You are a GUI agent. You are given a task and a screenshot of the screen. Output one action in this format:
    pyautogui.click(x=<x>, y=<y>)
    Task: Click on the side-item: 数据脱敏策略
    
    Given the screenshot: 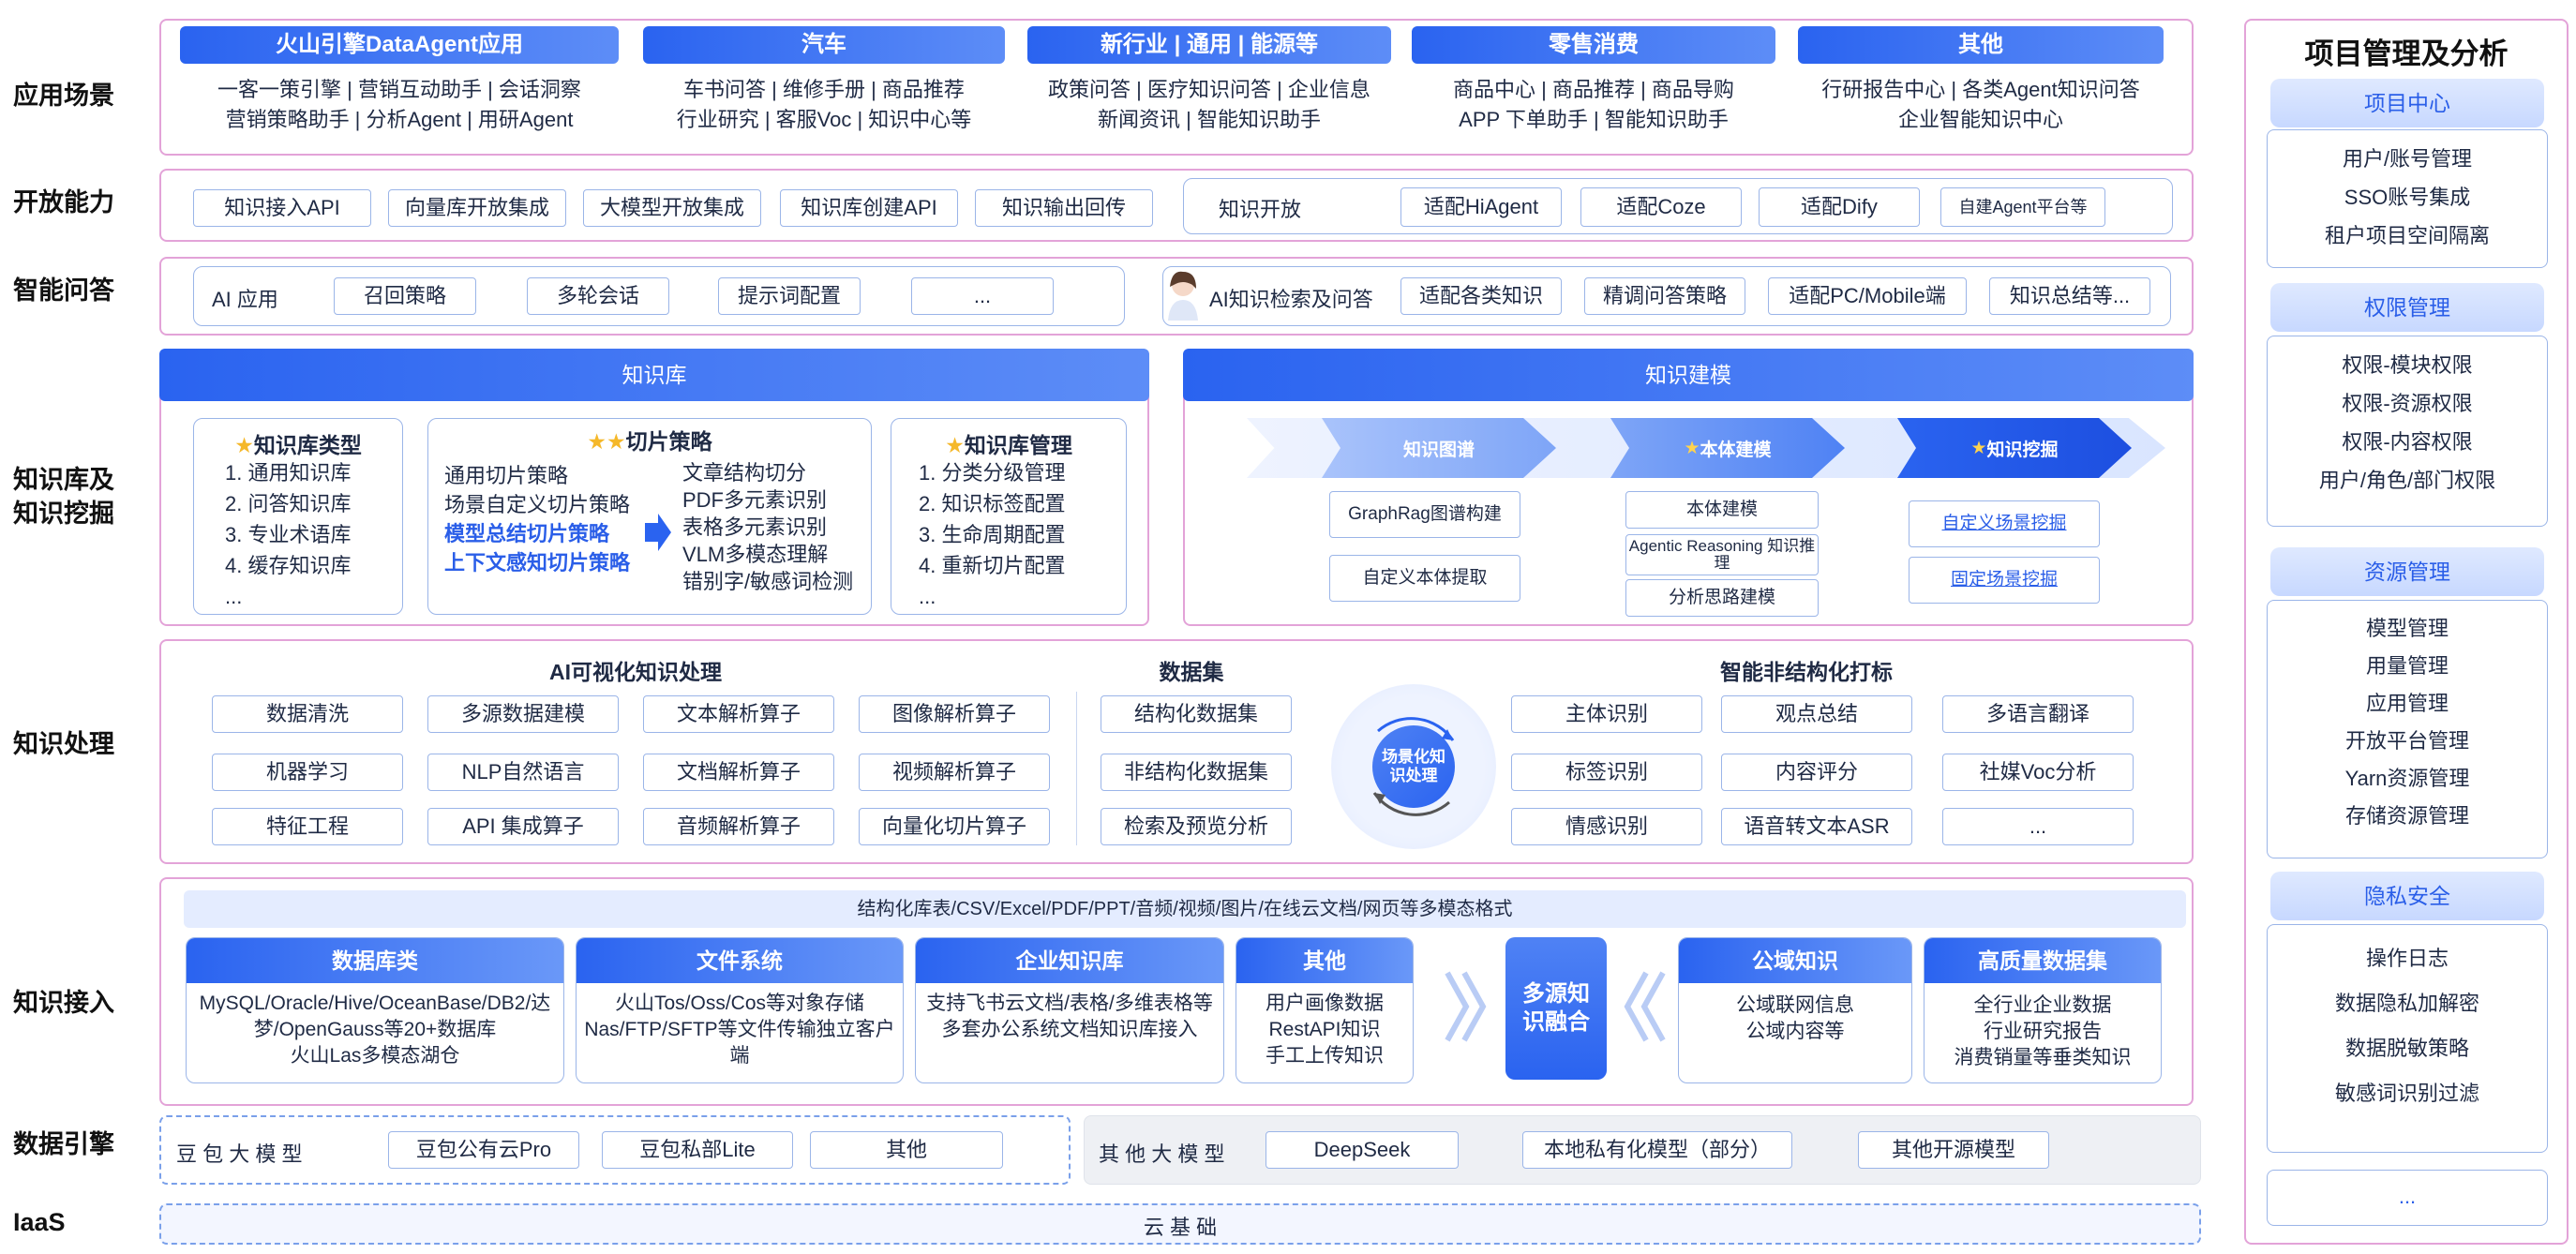 What is the action you would take?
    pyautogui.click(x=2407, y=1048)
    